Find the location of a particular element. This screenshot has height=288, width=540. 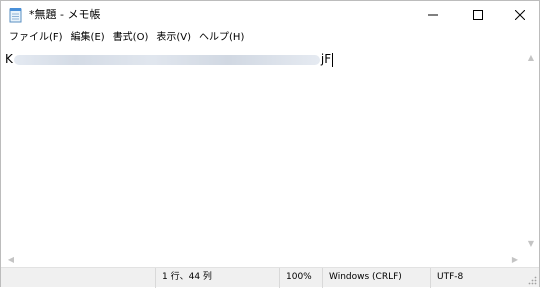

scroll-up-icon: ▲ is located at coordinates (531, 57).